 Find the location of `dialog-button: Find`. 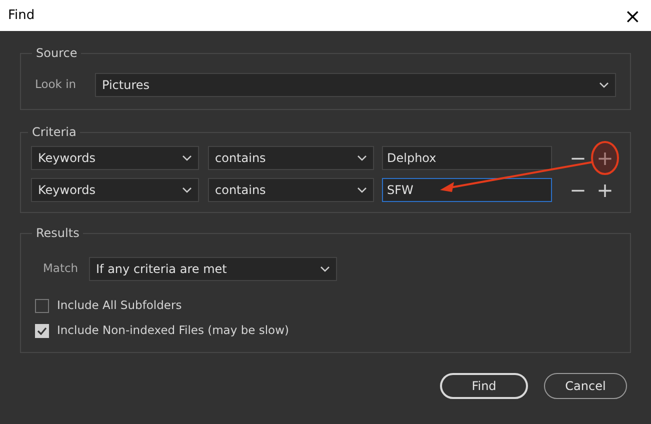

dialog-button: Find is located at coordinates (484, 385).